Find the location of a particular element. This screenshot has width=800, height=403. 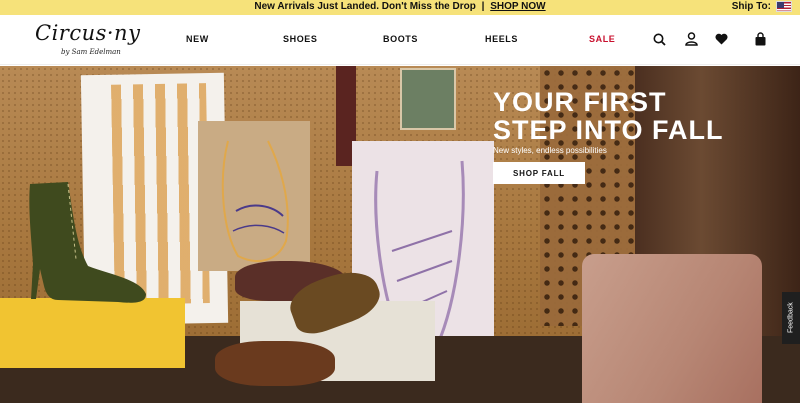

shoe-sketch-poster is located at coordinates (254, 196).